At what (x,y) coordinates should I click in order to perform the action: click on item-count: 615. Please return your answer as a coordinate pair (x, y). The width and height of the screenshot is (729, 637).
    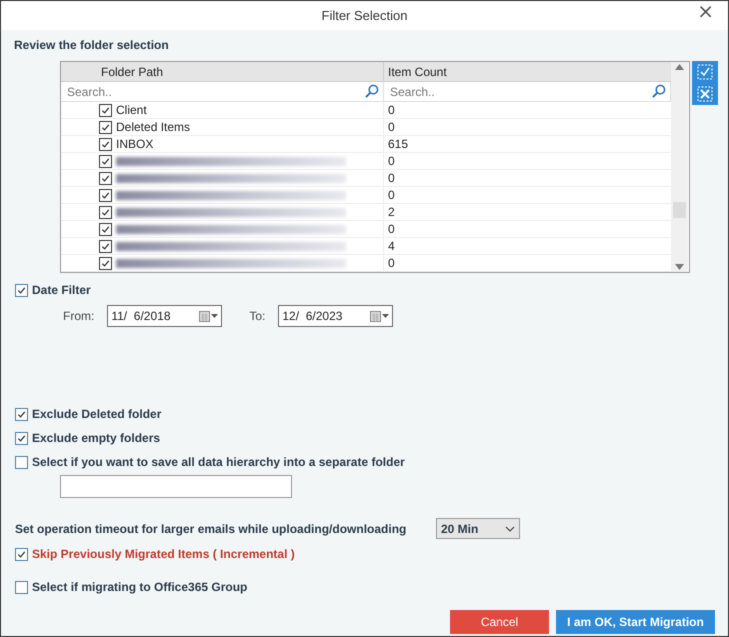
    Looking at the image, I should click on (397, 144).